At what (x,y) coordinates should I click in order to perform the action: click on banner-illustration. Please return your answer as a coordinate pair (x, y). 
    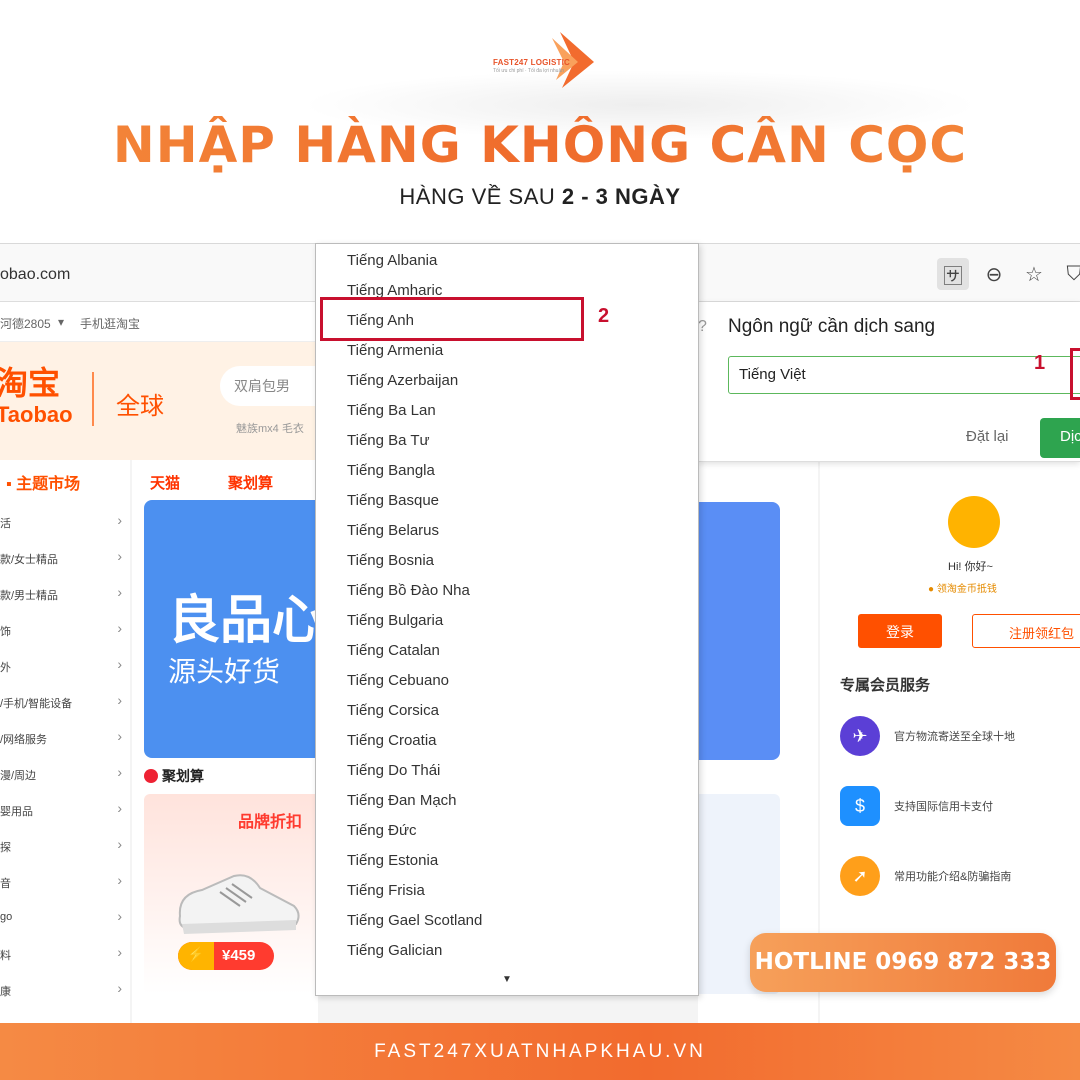
    Looking at the image, I should click on (739, 631).